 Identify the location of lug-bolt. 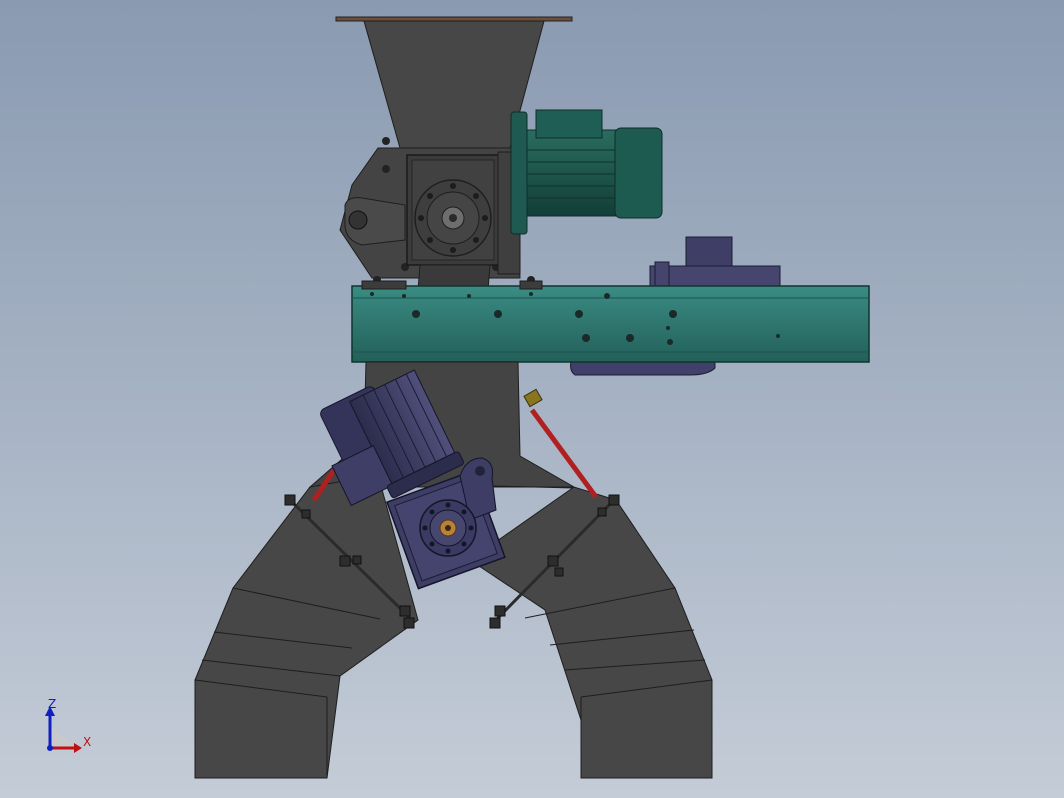
(358, 220).